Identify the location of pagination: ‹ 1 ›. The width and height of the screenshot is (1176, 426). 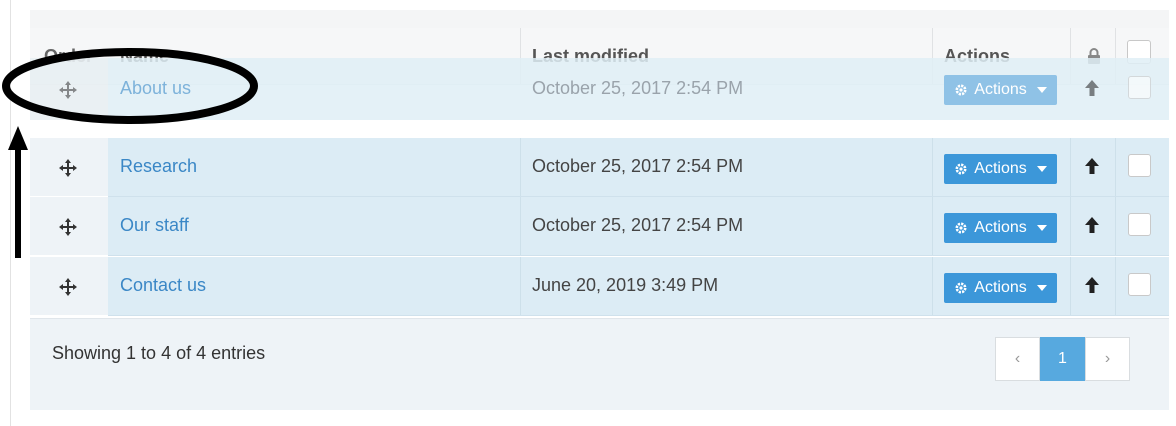
(1062, 359).